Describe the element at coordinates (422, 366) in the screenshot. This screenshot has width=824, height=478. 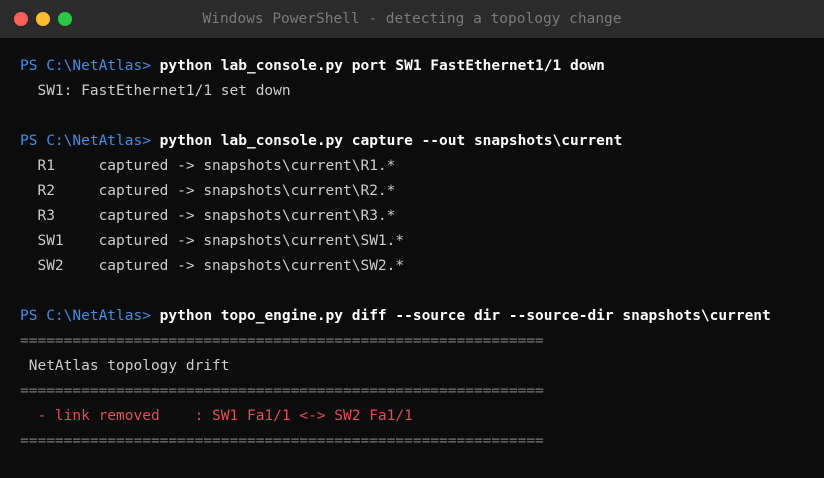
I see `output-line: NetAtlas topology drift` at that location.